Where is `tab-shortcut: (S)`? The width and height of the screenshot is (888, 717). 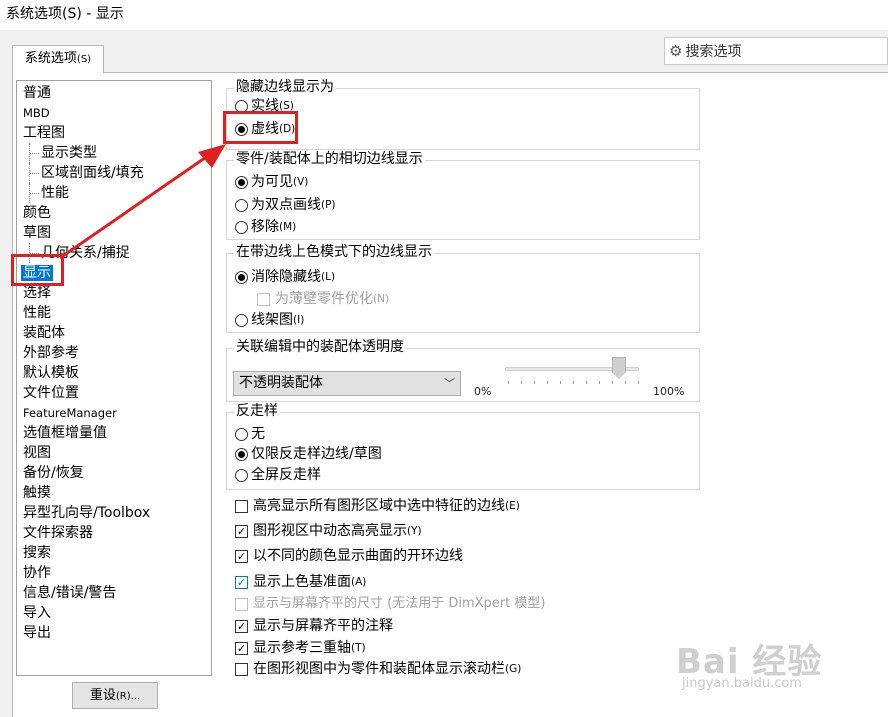
tab-shortcut: (S) is located at coordinates (84, 59).